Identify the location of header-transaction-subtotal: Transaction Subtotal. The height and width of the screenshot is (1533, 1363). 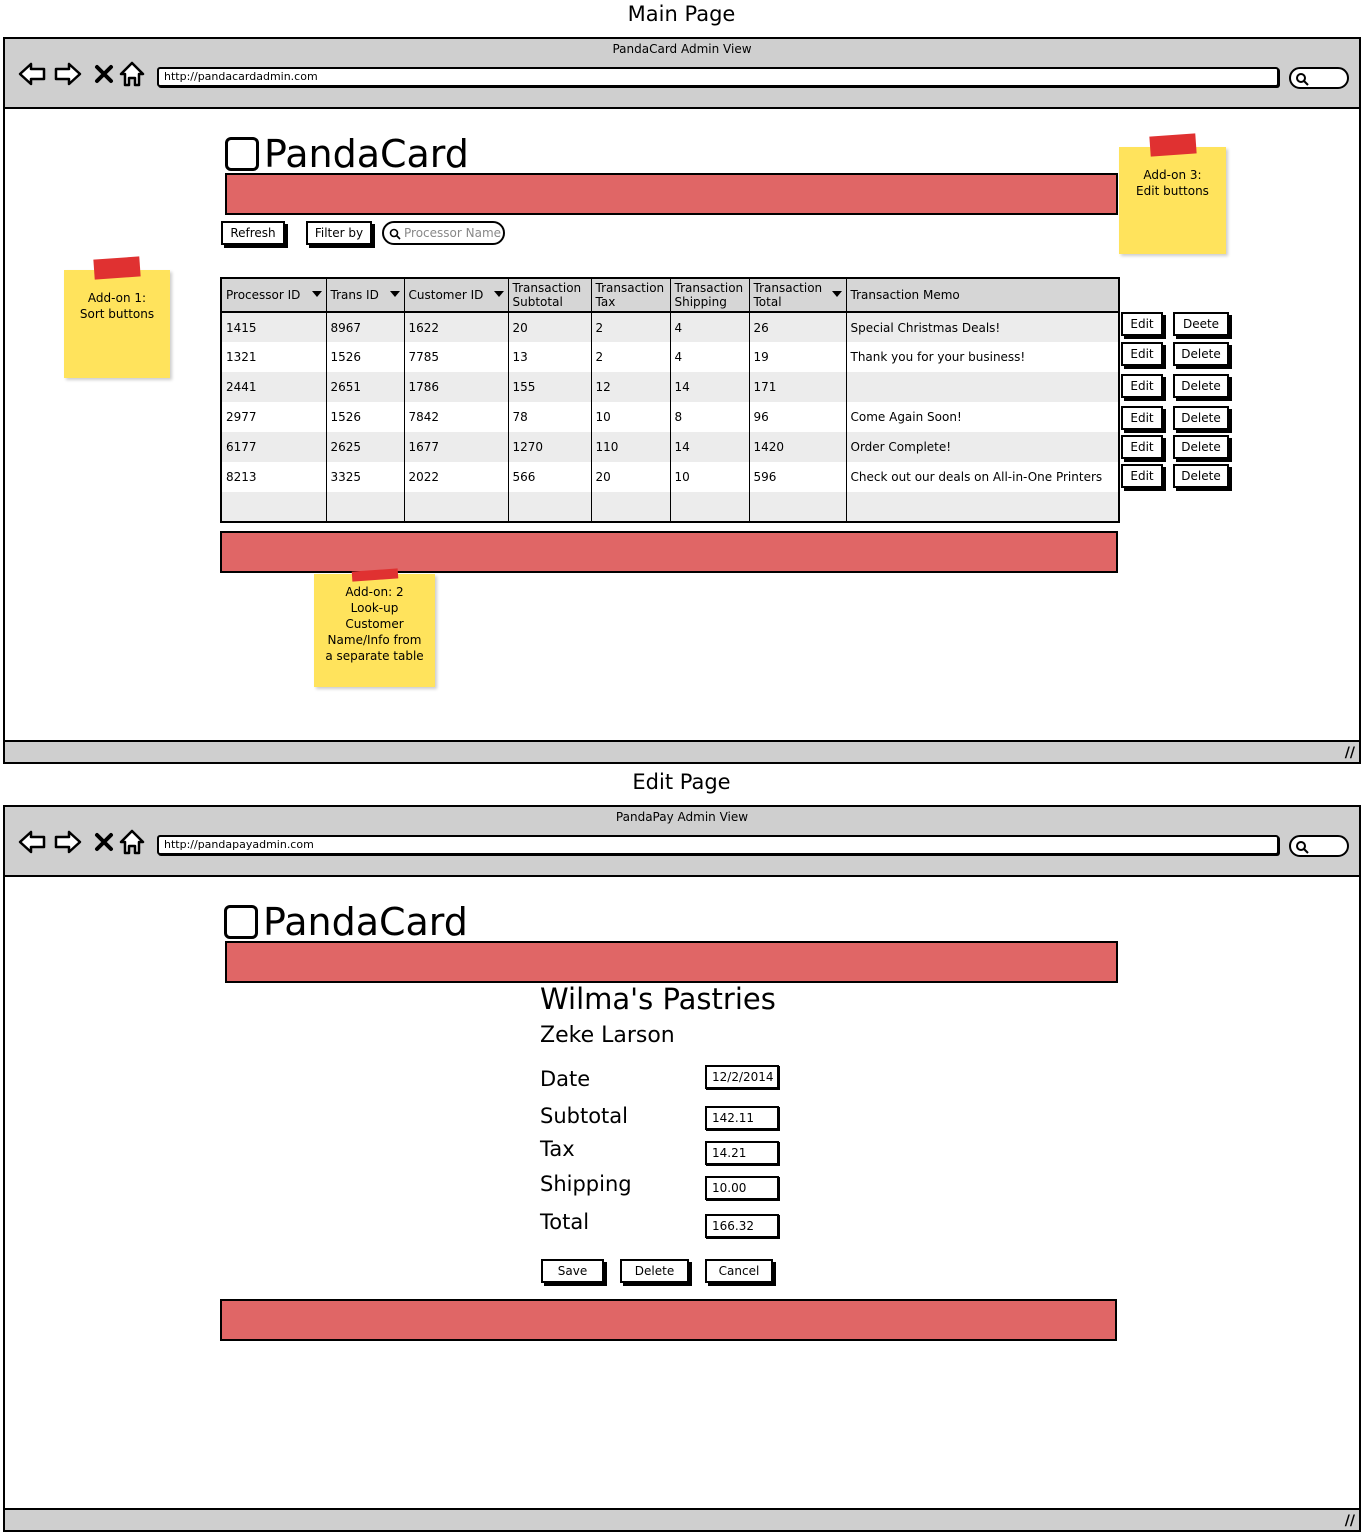
(550, 295).